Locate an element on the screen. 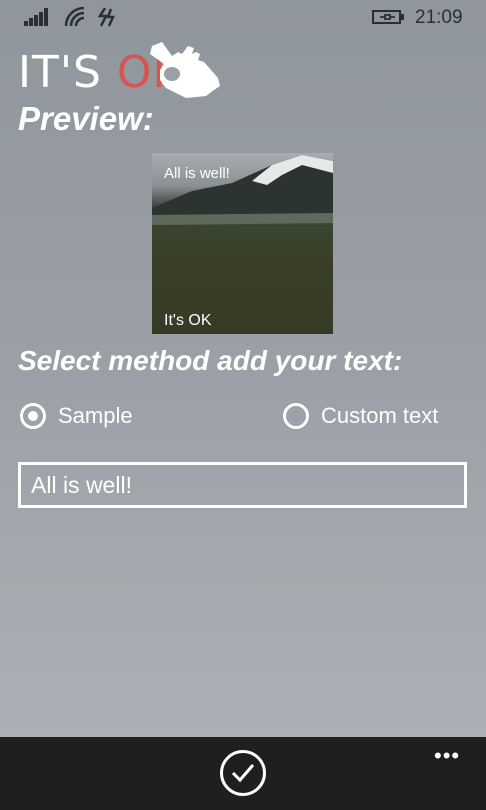  custom-text-radio-label: Custom text is located at coordinates (380, 415).